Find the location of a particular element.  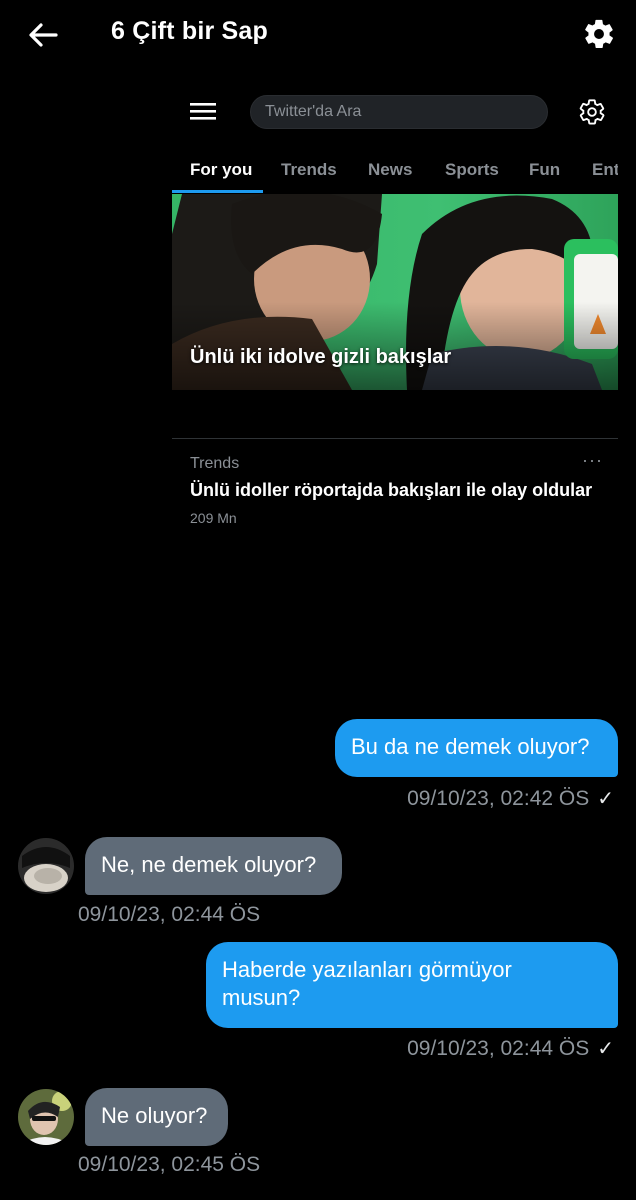

hero-headline: Ünlü iki idolve gizli bakışlar is located at coordinates (321, 357).